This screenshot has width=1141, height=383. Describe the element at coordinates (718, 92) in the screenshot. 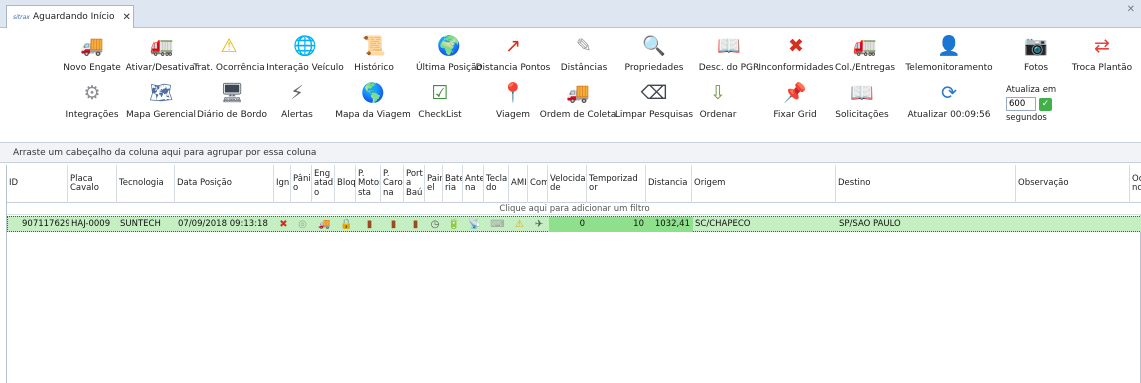

I see `sort-icon: ⇩` at that location.